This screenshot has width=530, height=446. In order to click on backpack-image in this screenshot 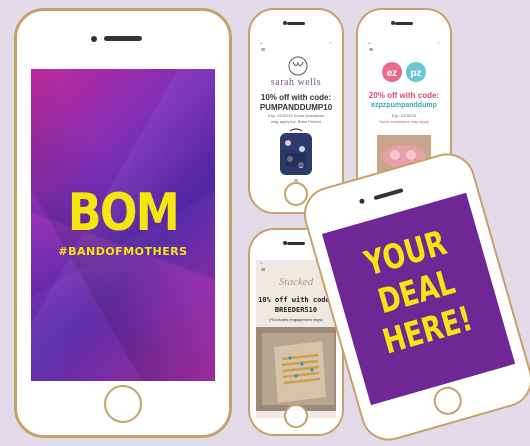, I will do `click(296, 151)`.